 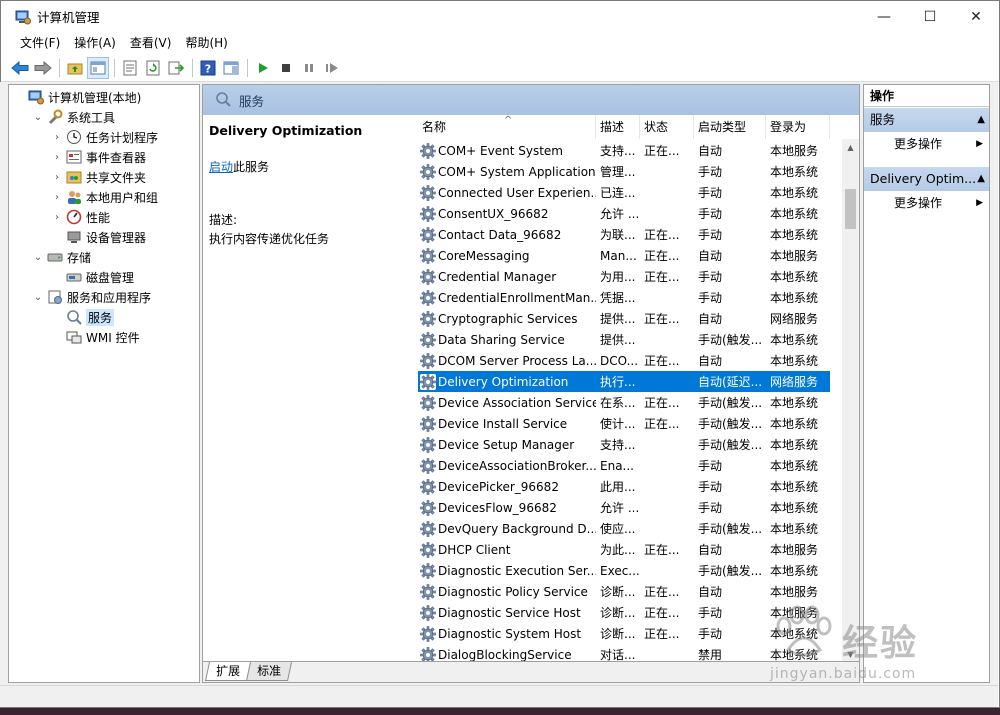 I want to click on service-row: DevicePicker_96682 此用... 手动 本地系统, so click(x=624, y=486).